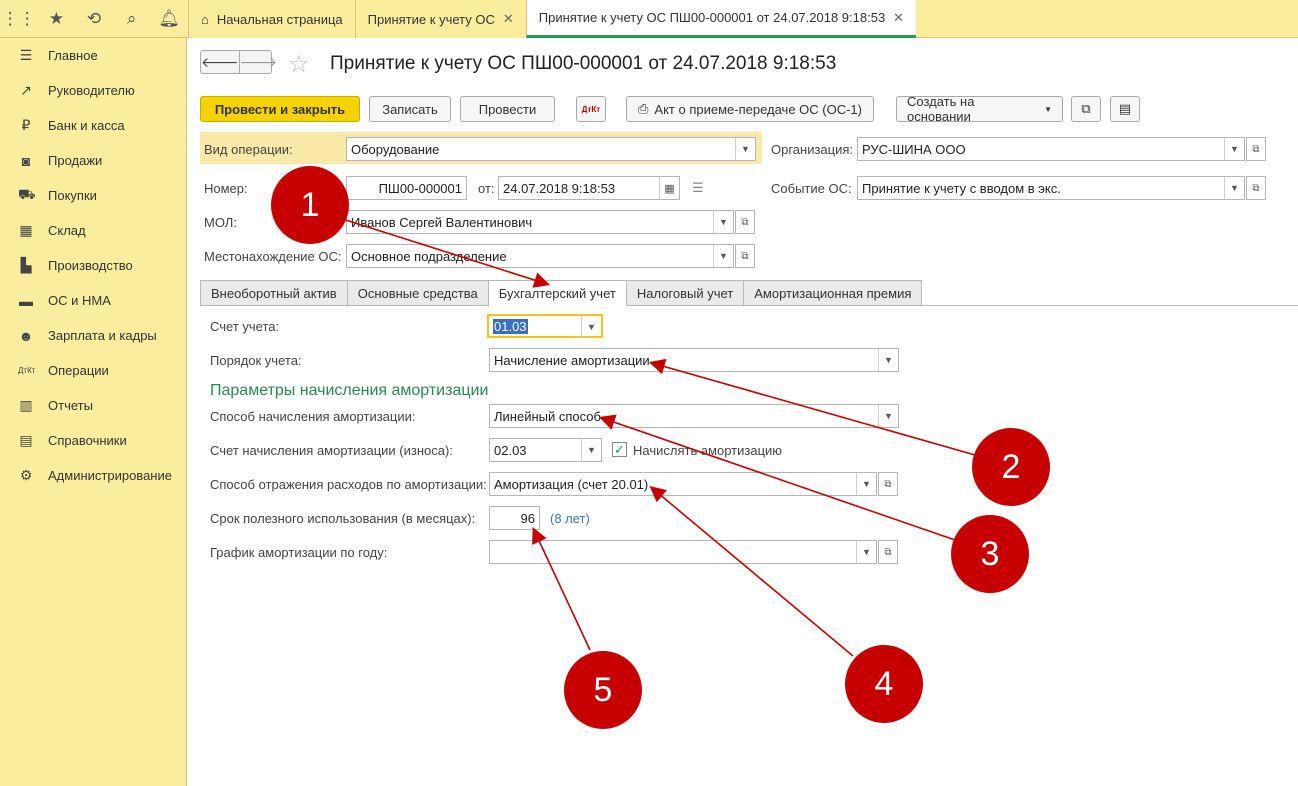 The image size is (1298, 786). I want to click on sidebar-item-salary: ☻ Зарплата и кадры, so click(93, 335).